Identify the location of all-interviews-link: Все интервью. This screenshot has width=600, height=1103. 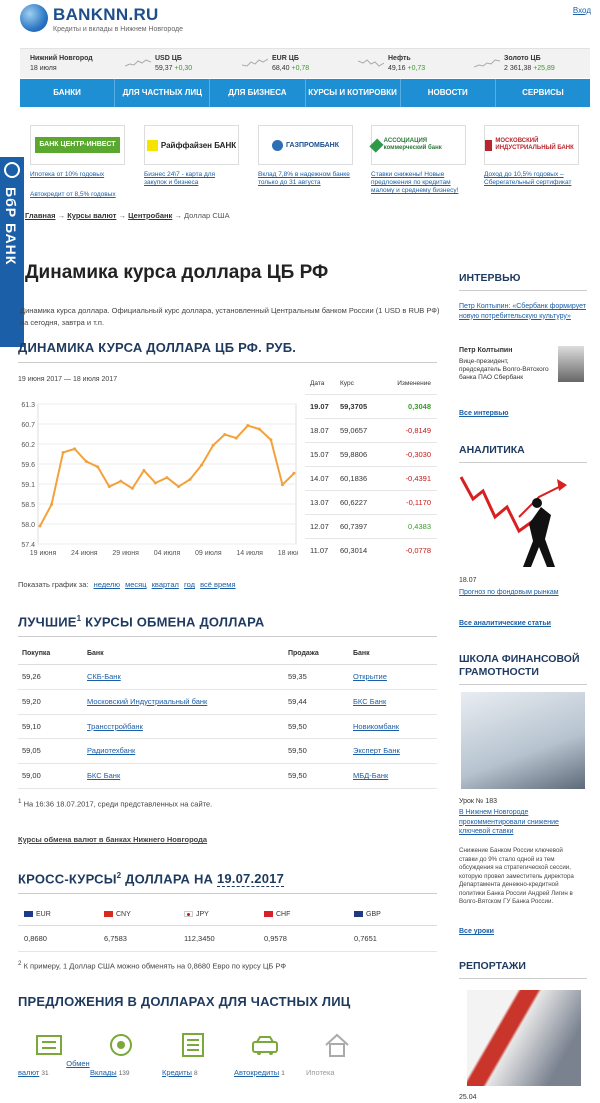
(524, 414).